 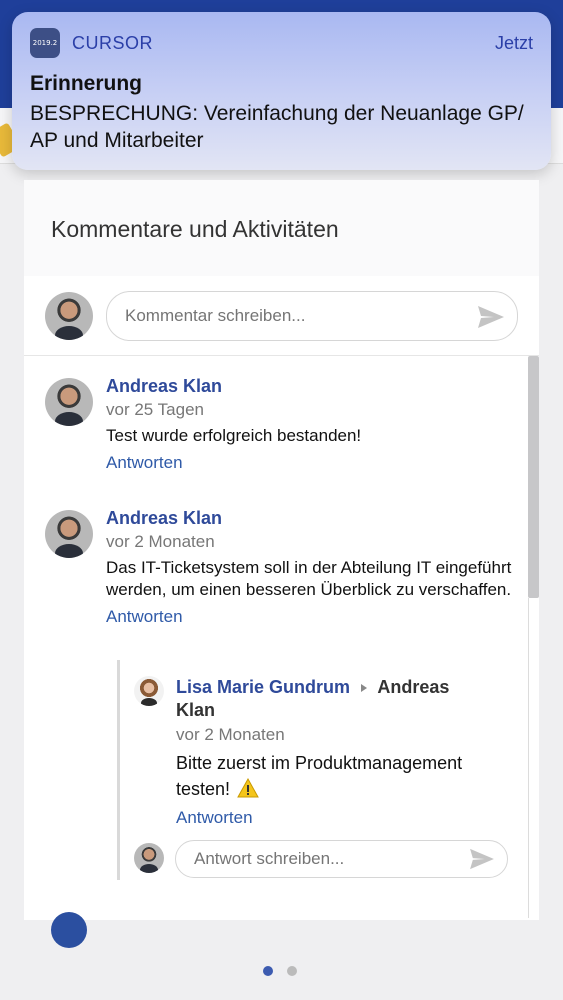 What do you see at coordinates (513, 42) in the screenshot?
I see `notification-time: Jetzt` at bounding box center [513, 42].